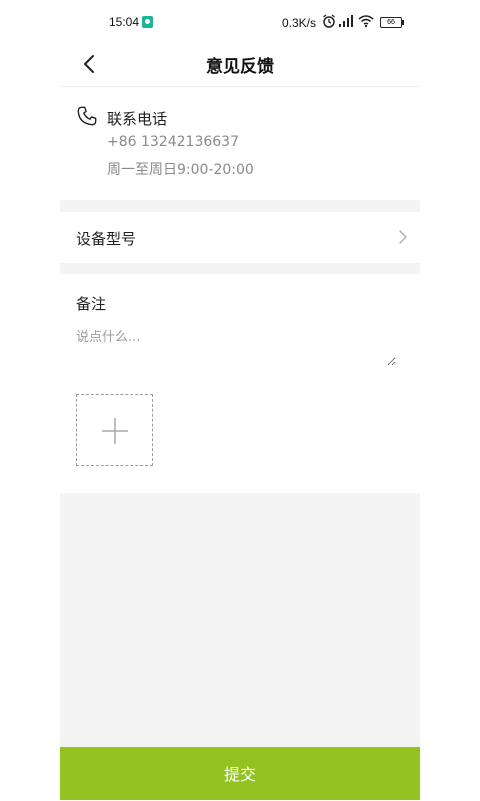 Image resolution: width=480 pixels, height=801 pixels. I want to click on signal-icon, so click(346, 21).